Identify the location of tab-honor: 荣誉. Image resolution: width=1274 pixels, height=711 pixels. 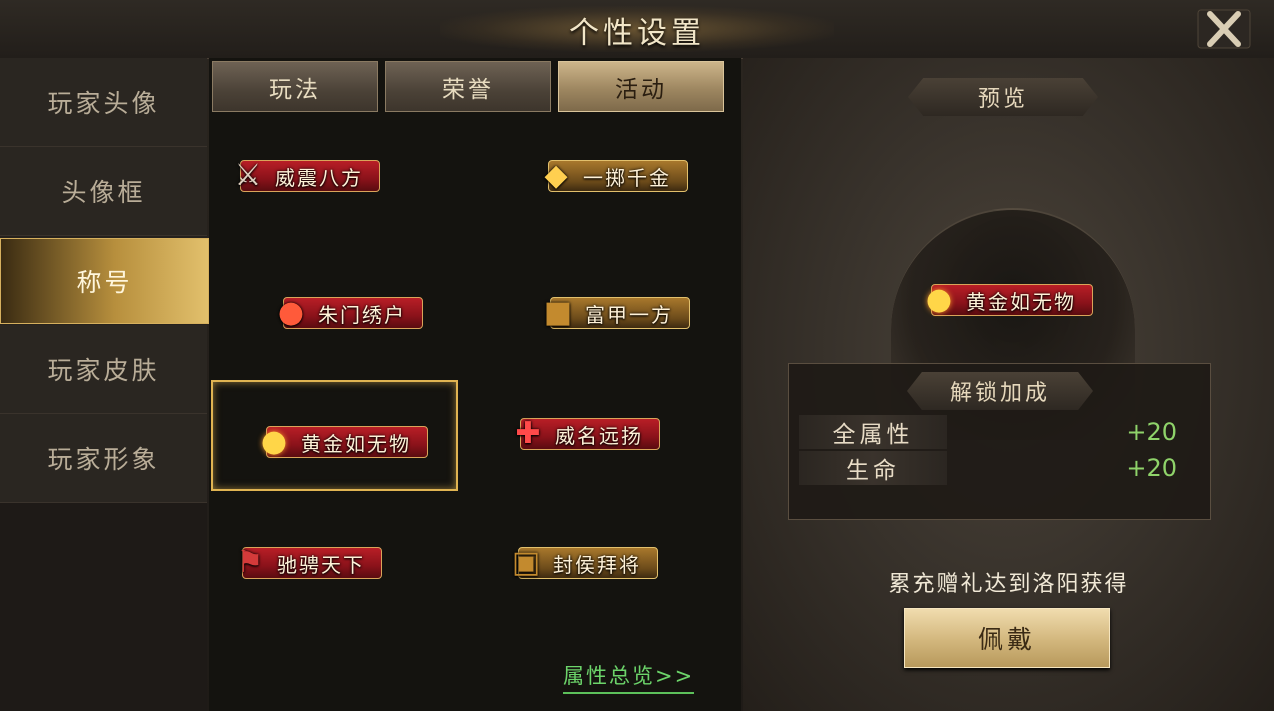
(468, 86).